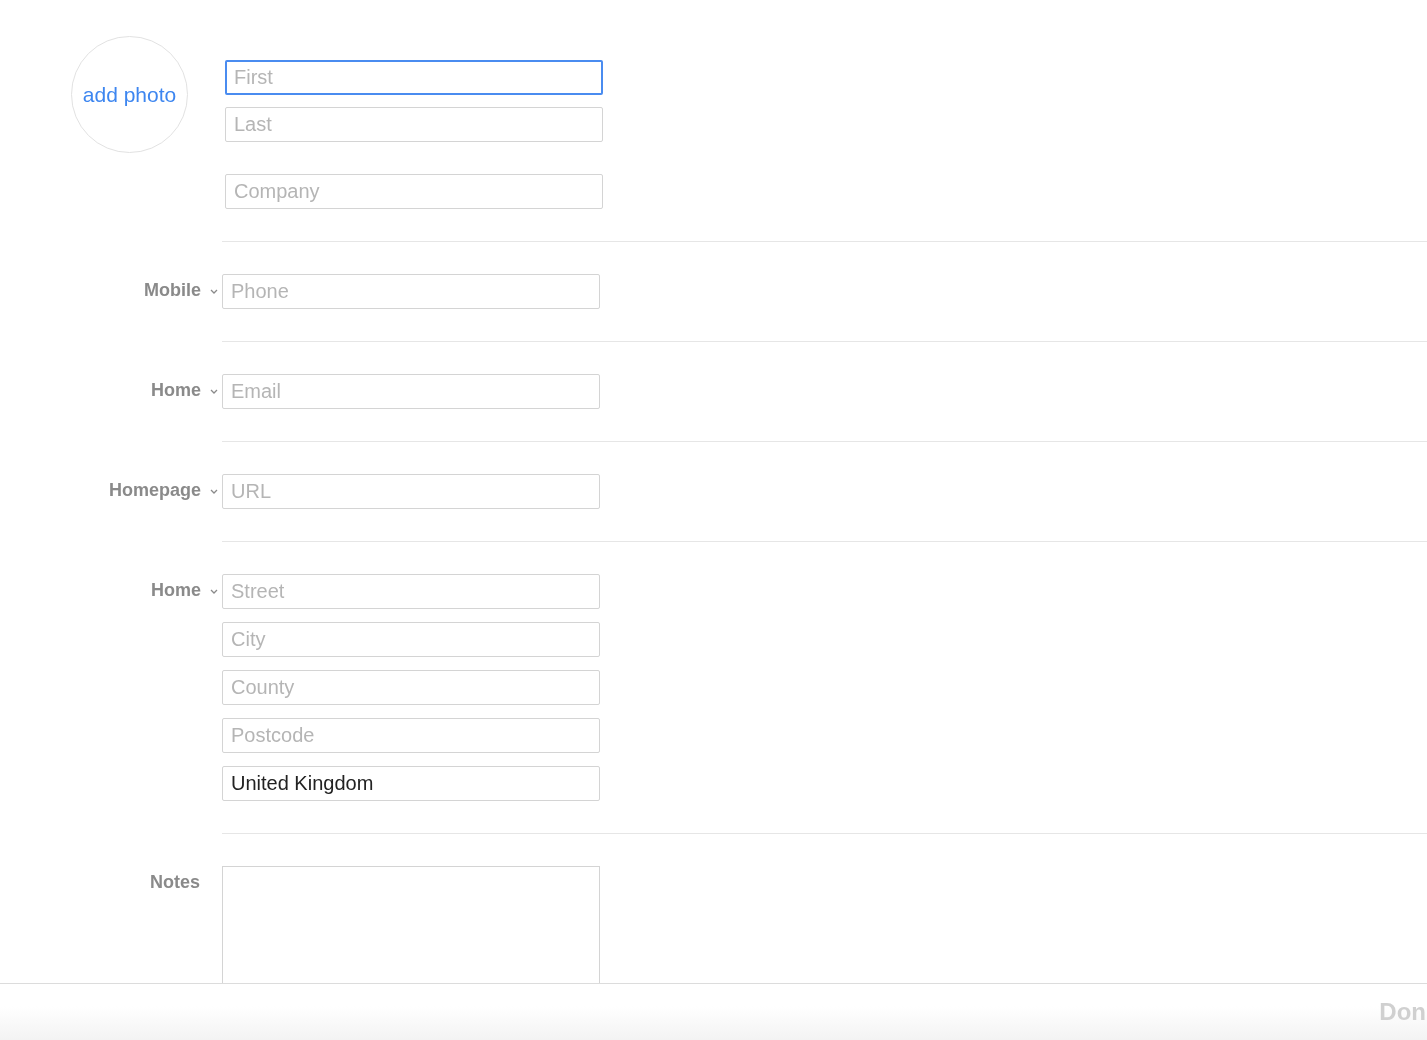  I want to click on input-field: First, so click(414, 77).